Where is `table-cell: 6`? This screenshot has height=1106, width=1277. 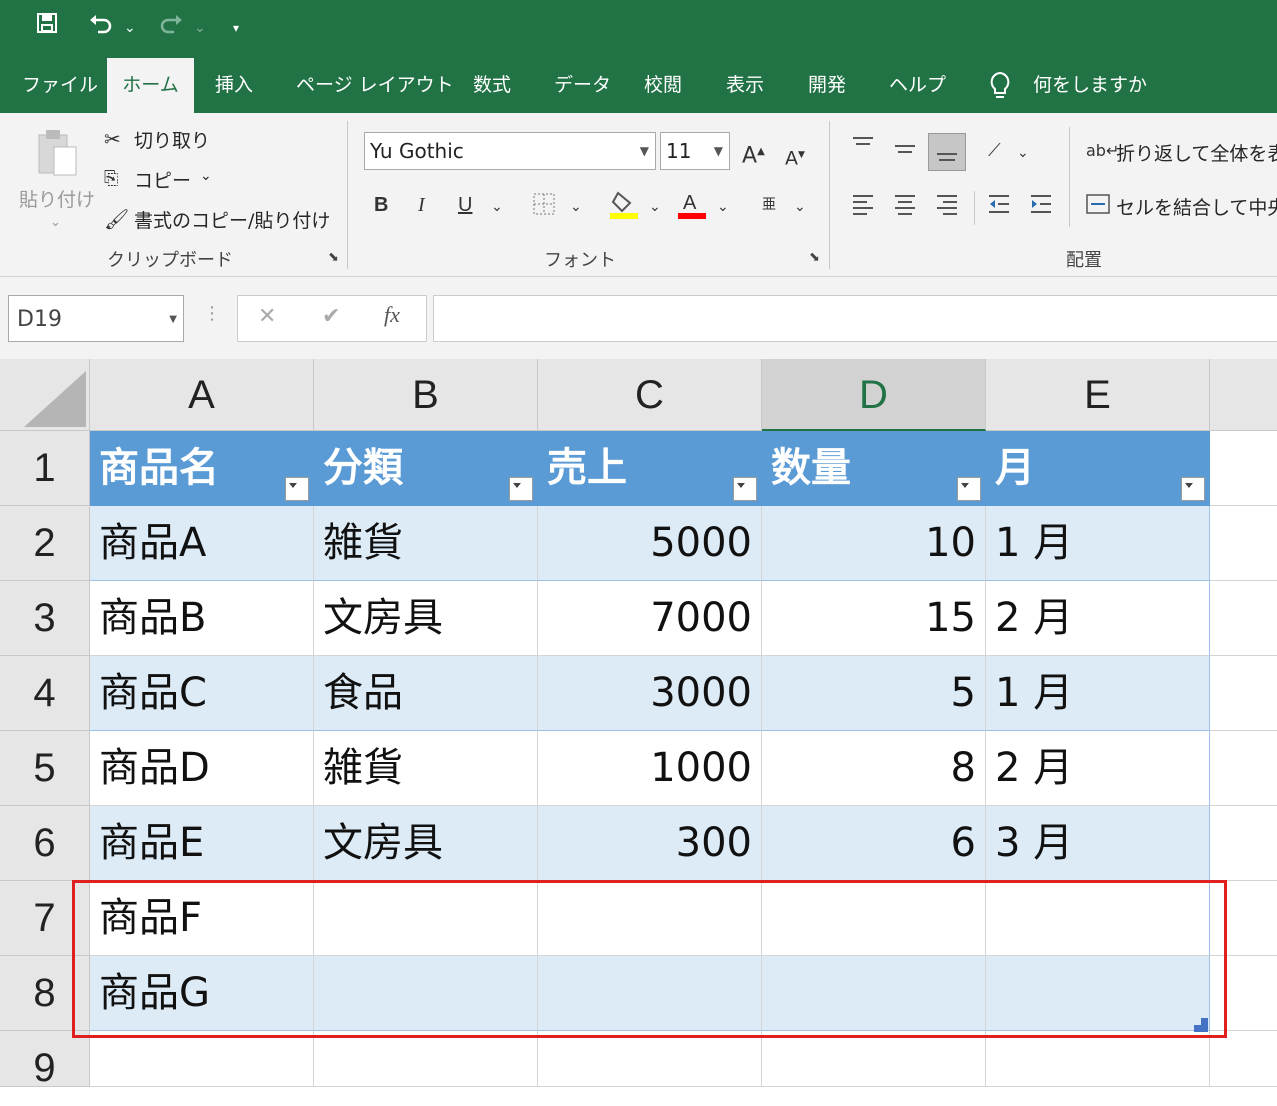
table-cell: 6 is located at coordinates (874, 843).